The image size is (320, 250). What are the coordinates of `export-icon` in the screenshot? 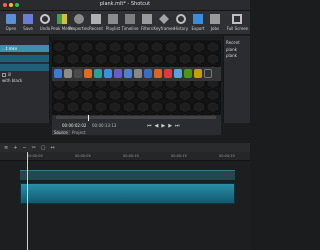 It's located at (198, 19).